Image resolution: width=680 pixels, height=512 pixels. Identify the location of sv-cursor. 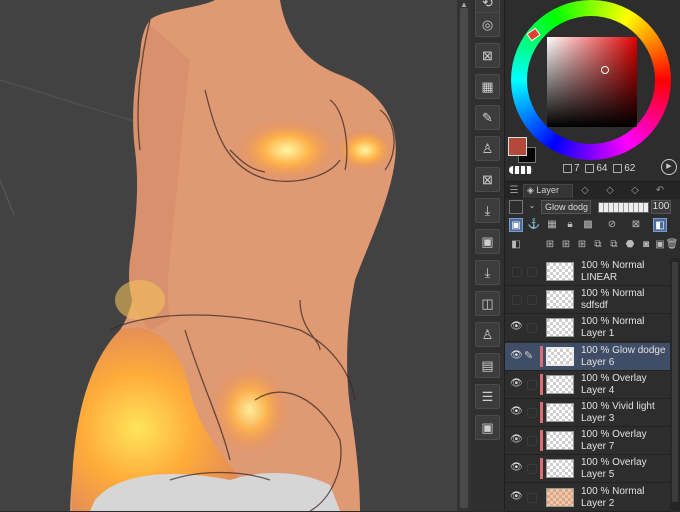
(605, 70).